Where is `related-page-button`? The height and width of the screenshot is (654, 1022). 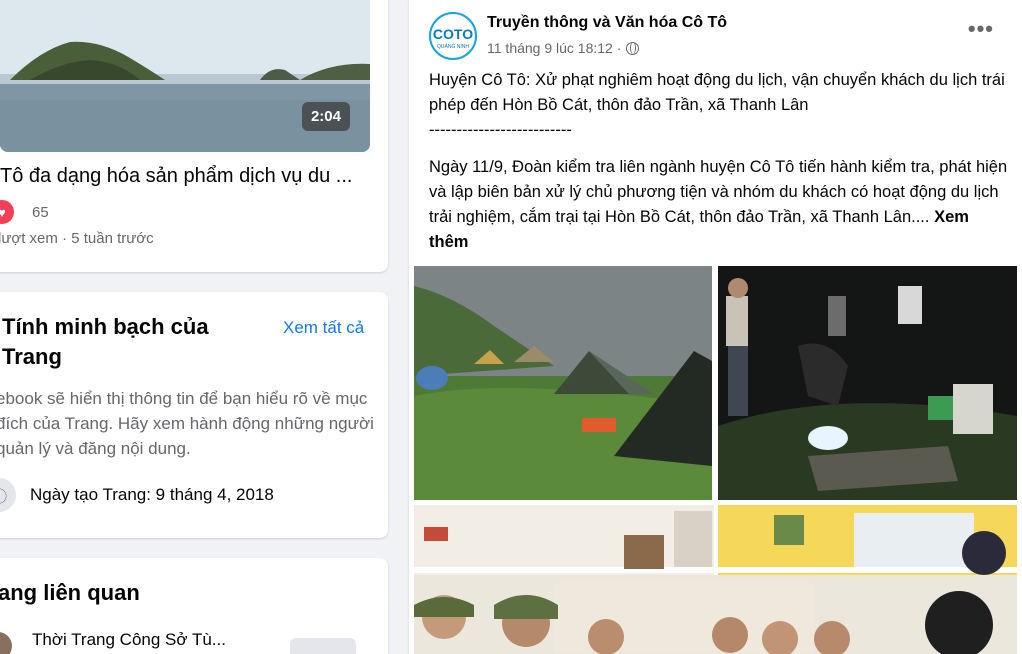 related-page-button is located at coordinates (323, 646).